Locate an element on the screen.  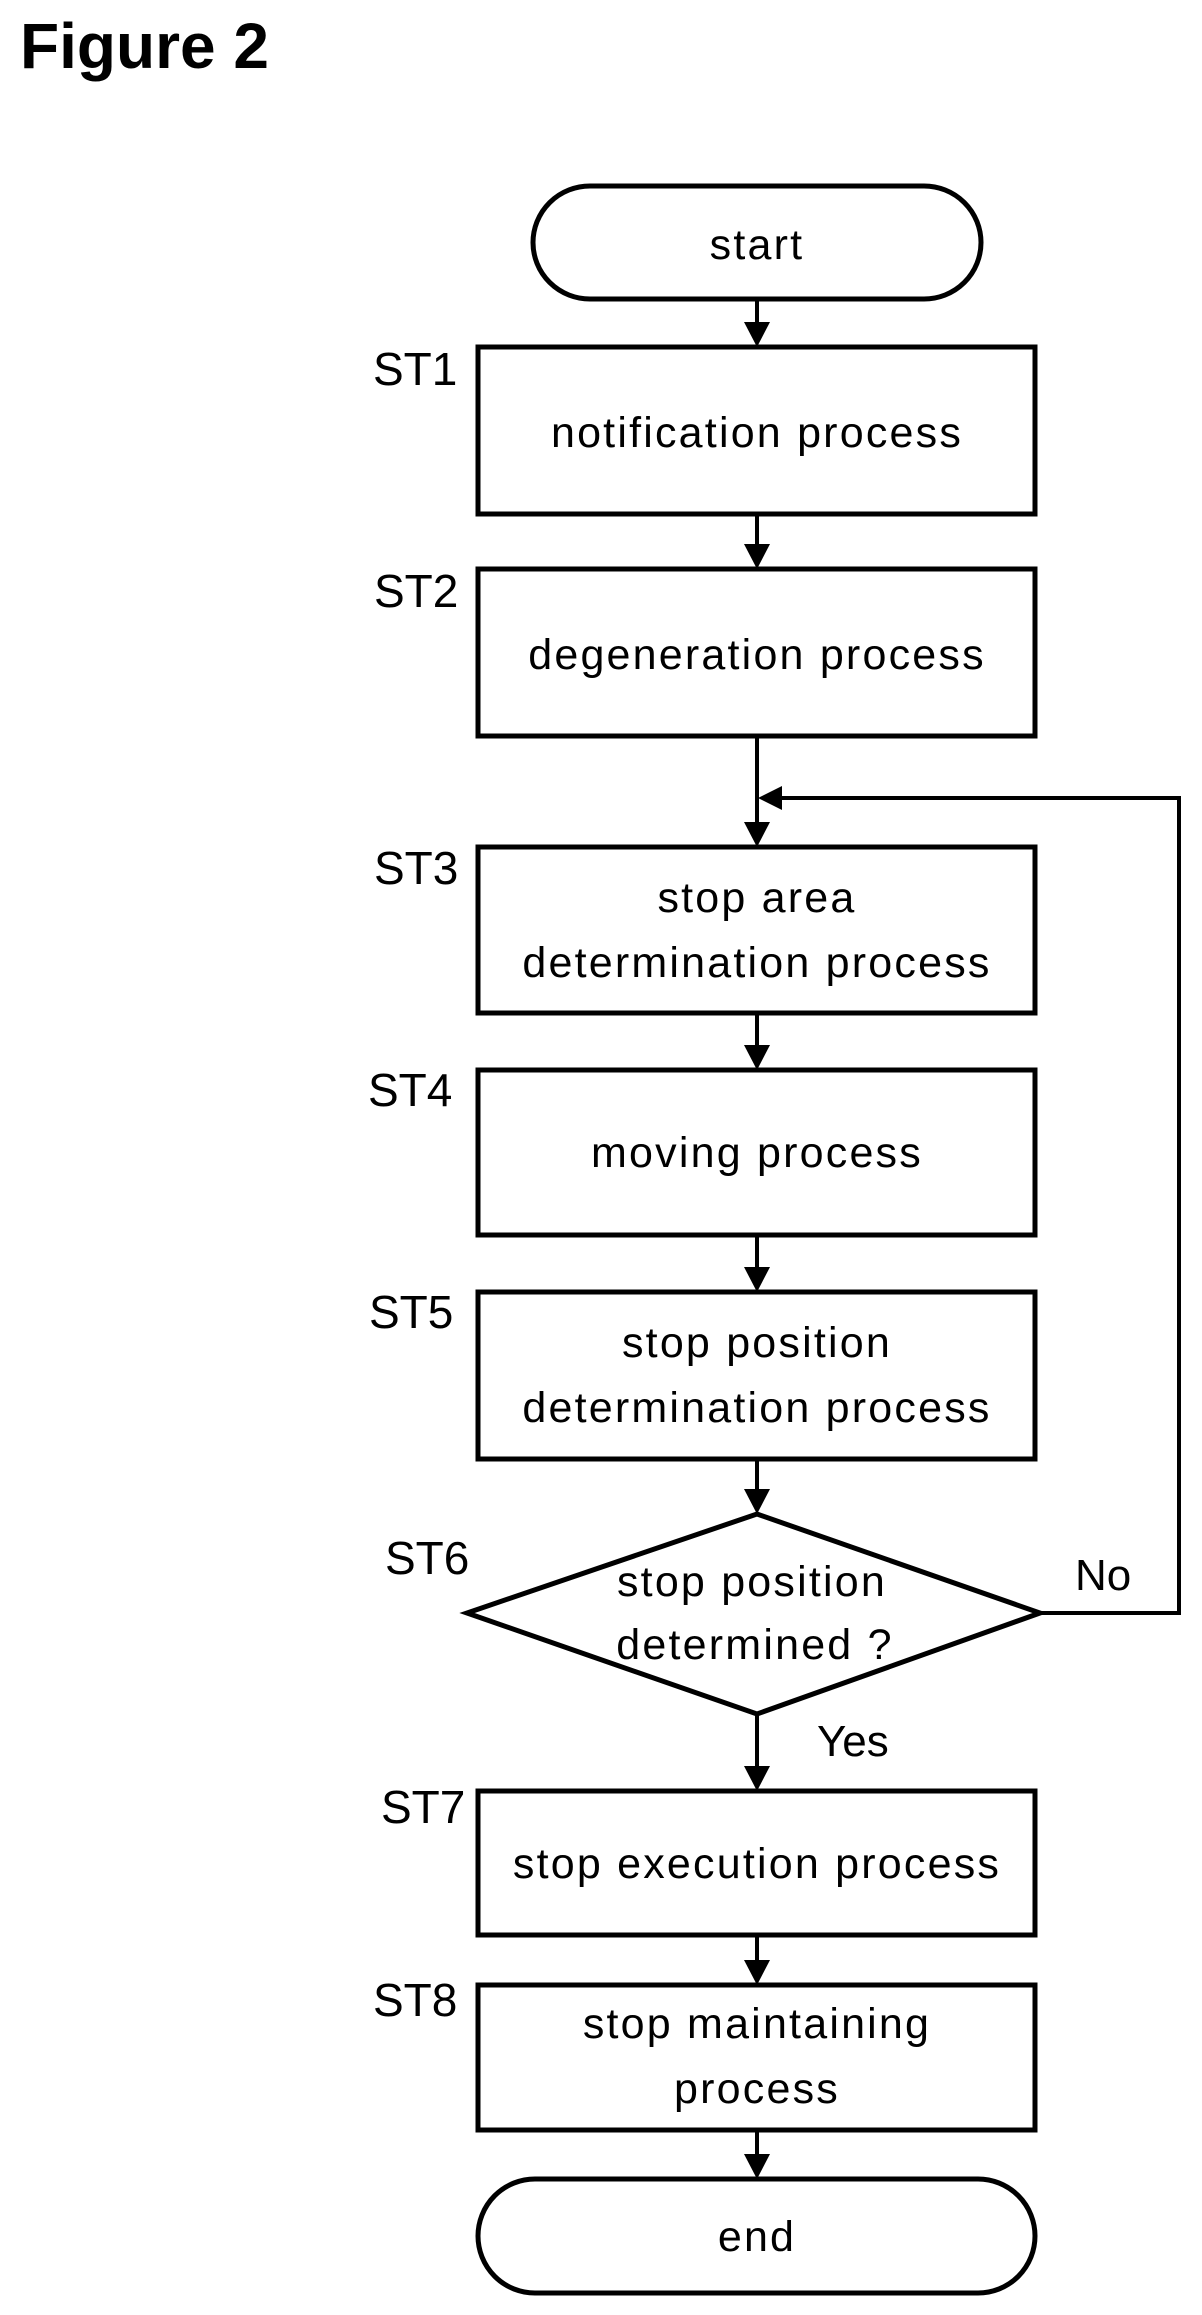
step-id-label: ST6 is located at coordinates (427, 1558).